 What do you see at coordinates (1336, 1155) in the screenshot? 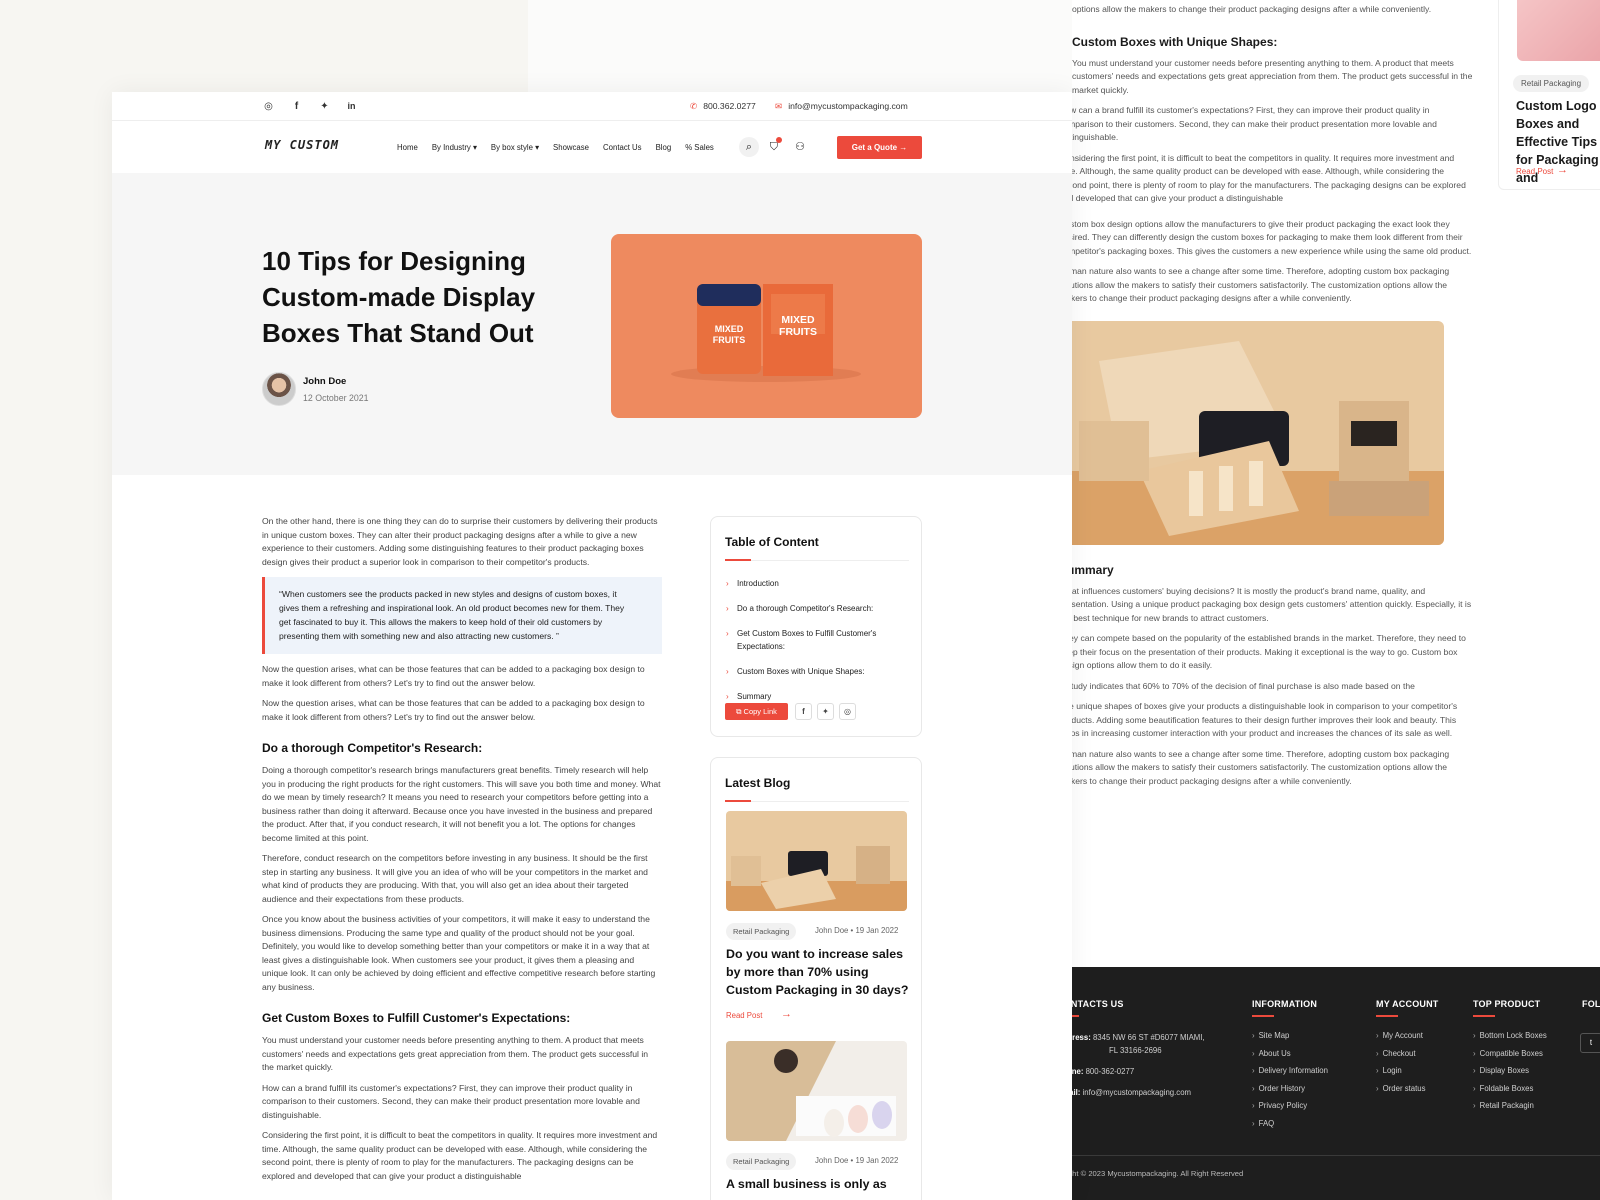
I see `footer-divider` at bounding box center [1336, 1155].